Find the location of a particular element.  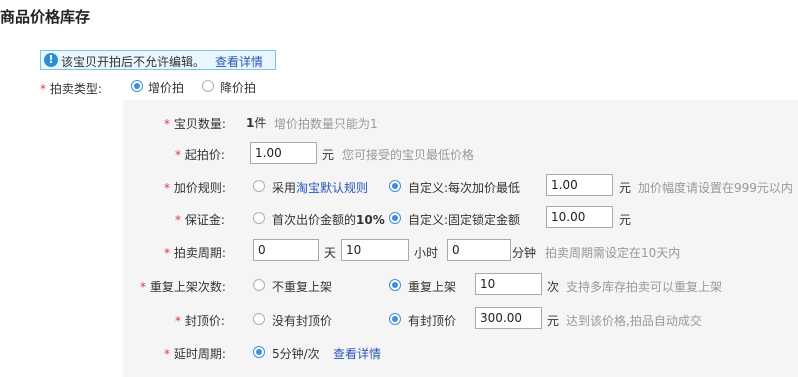

deposit-percent-prefix: 首次出价金额的 is located at coordinates (314, 220).